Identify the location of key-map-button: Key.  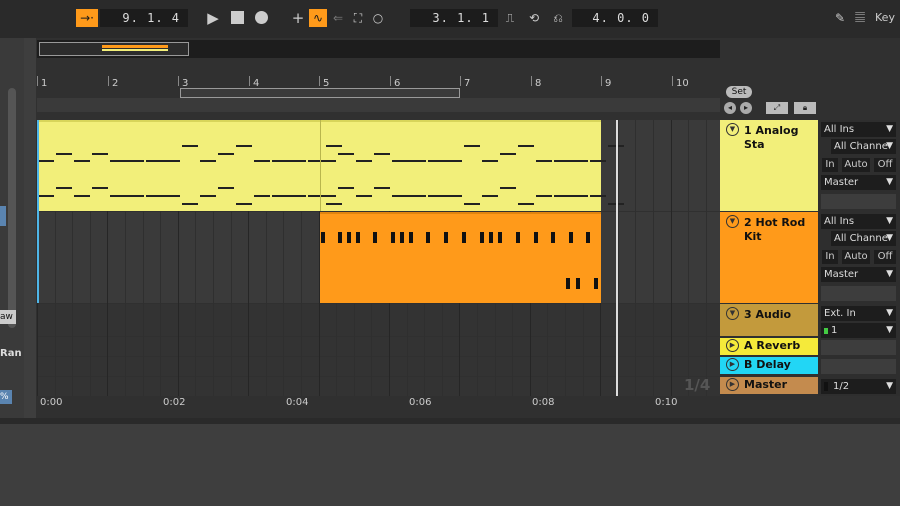
(885, 18).